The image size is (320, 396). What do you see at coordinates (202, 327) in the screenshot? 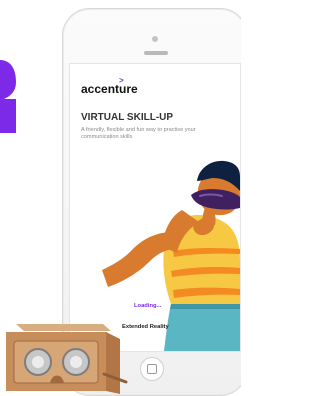
I see `pants` at bounding box center [202, 327].